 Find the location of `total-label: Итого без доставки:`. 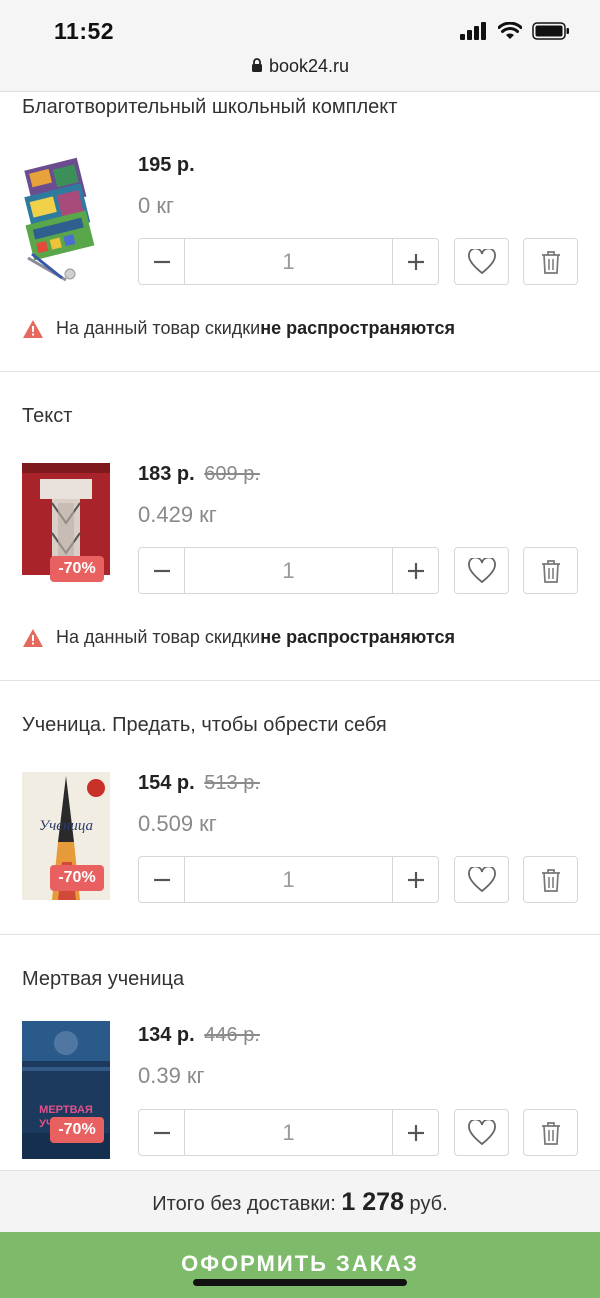

total-label: Итого без доставки: is located at coordinates (247, 1204).